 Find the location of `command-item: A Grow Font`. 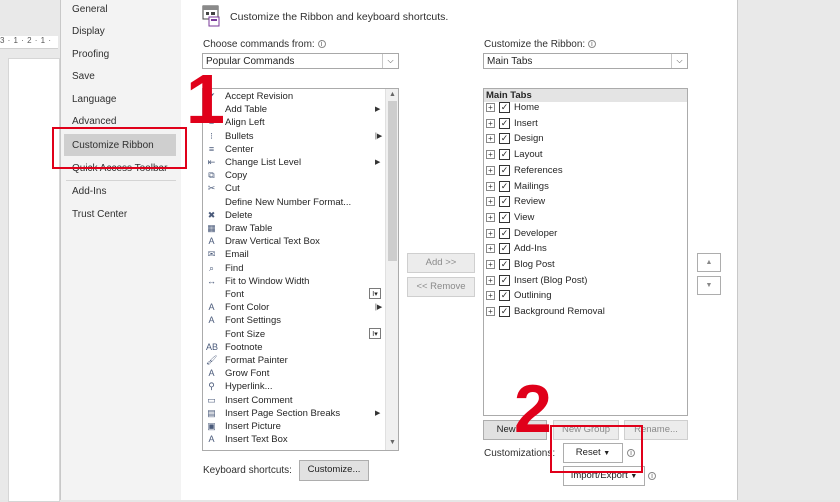

command-item: A Grow Font is located at coordinates (293, 373).